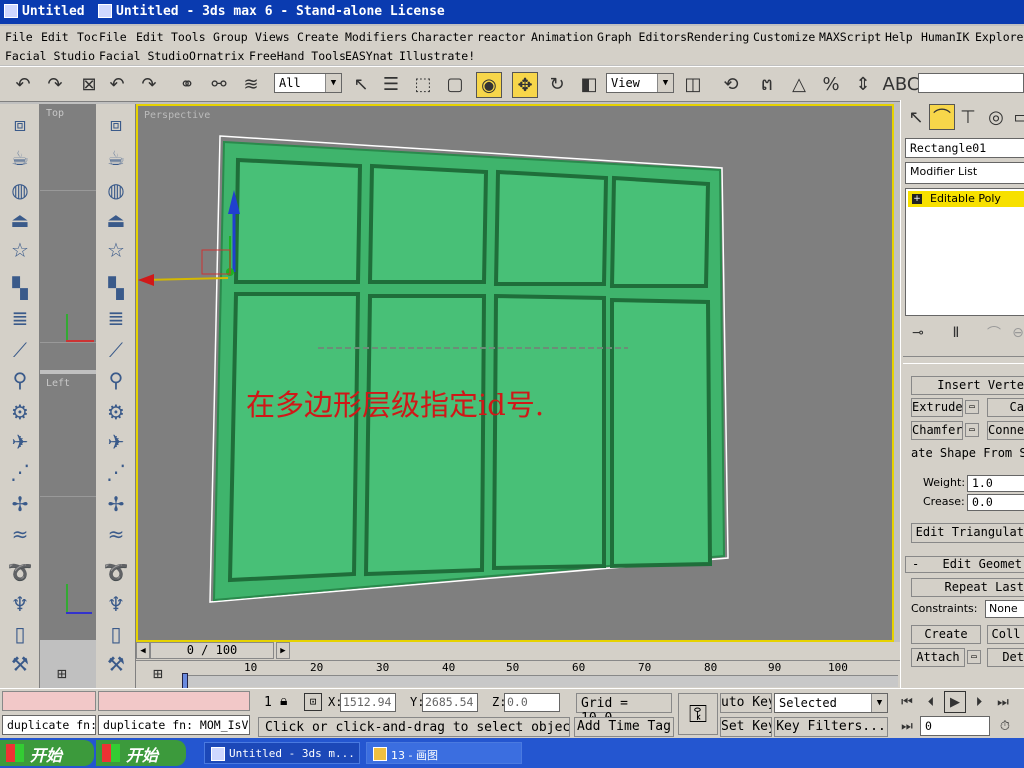 This screenshot has width=1024, height=768. What do you see at coordinates (731, 84) in the screenshot?
I see `mirror-icon: ⟲` at bounding box center [731, 84].